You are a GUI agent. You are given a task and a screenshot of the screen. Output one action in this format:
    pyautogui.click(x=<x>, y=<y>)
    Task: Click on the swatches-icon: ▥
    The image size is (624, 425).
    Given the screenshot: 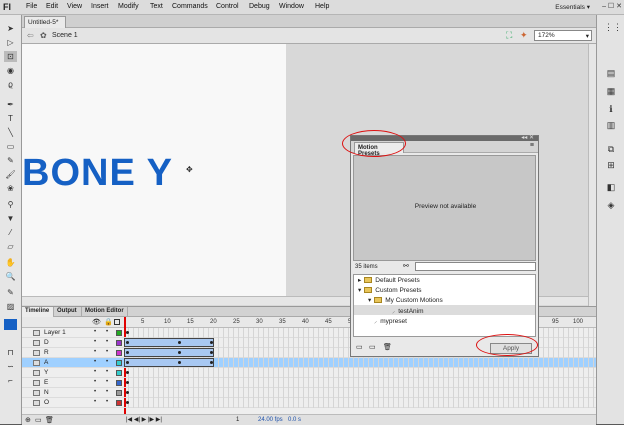 What is the action you would take?
    pyautogui.click(x=611, y=125)
    